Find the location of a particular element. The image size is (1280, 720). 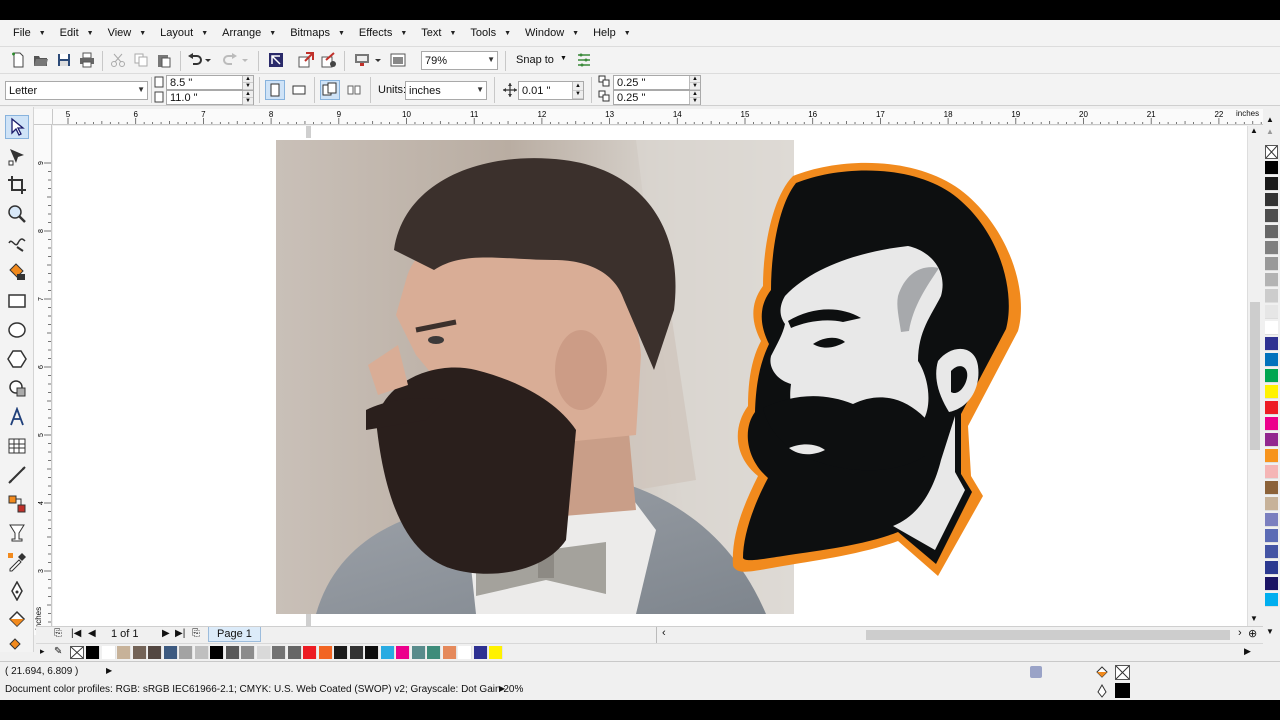

palette-arrow-icon: ▸ is located at coordinates (42, 651).